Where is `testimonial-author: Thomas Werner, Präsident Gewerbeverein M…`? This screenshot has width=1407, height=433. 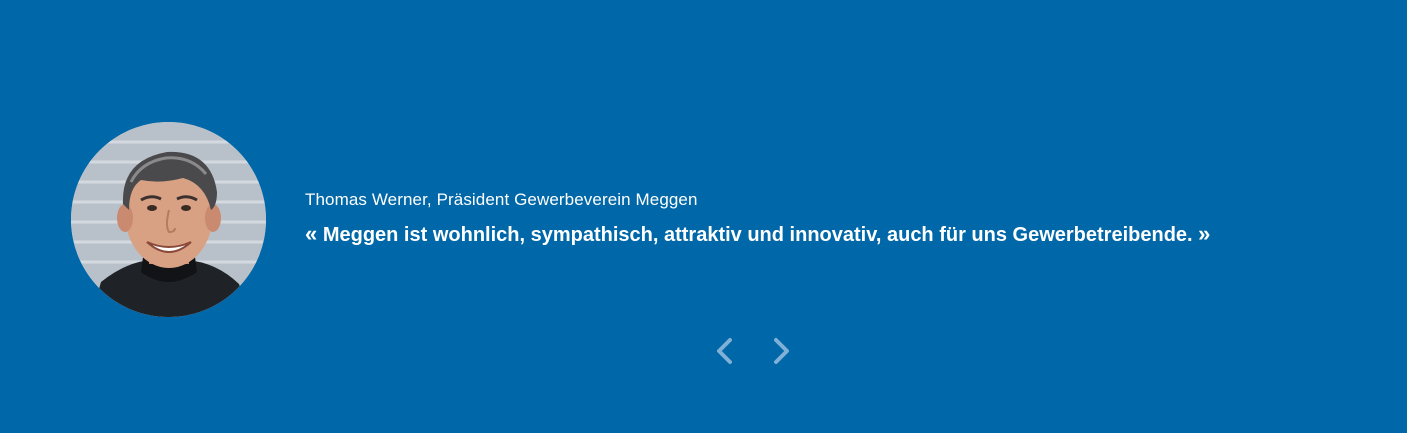
testimonial-author: Thomas Werner, Präsident Gewerbeverein M… is located at coordinates (501, 199).